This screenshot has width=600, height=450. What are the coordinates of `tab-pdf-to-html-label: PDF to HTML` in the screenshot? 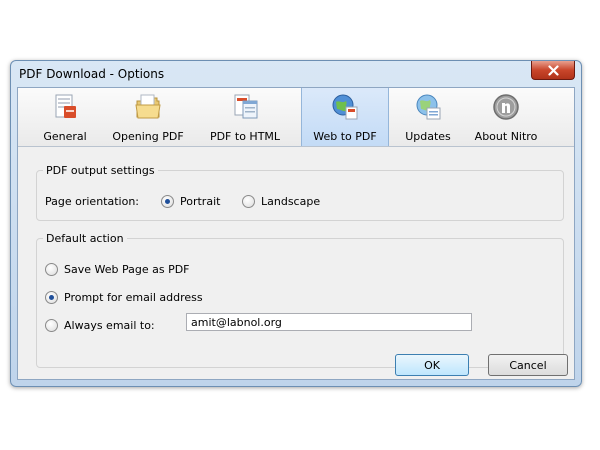 It's located at (245, 136).